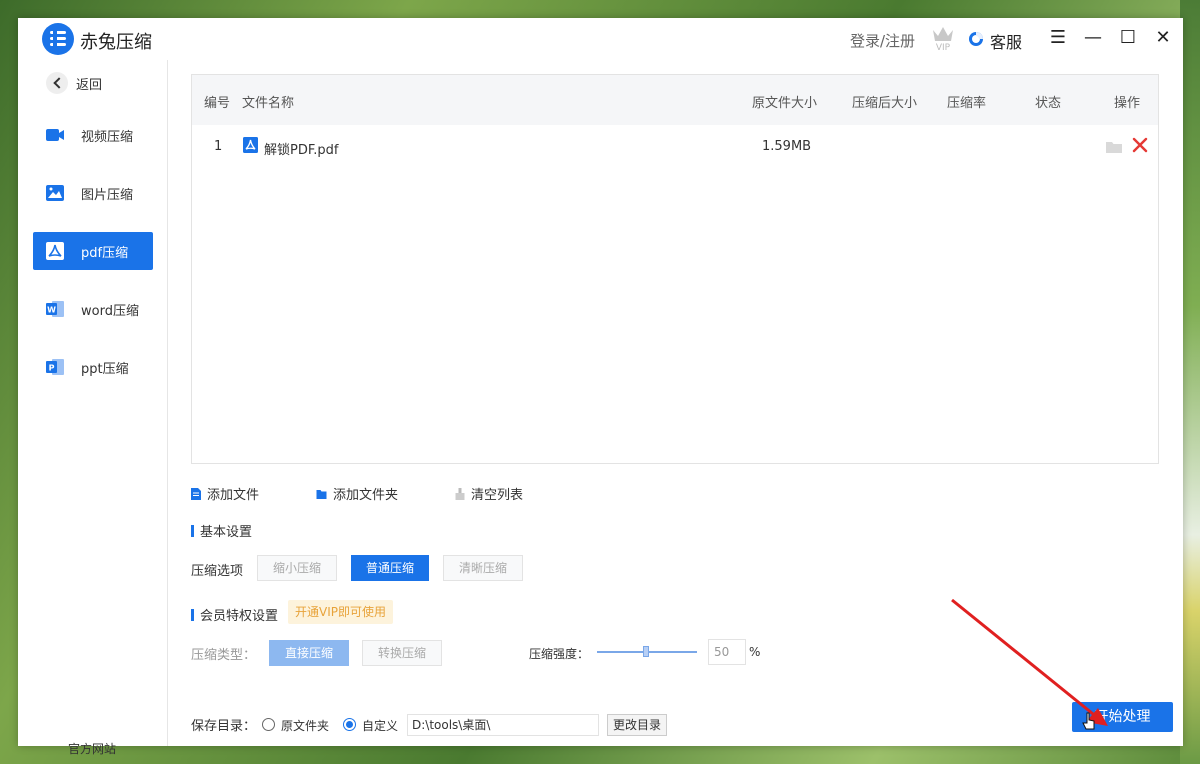 The image size is (1200, 764). Describe the element at coordinates (55, 193) in the screenshot. I see `image-icon` at that location.